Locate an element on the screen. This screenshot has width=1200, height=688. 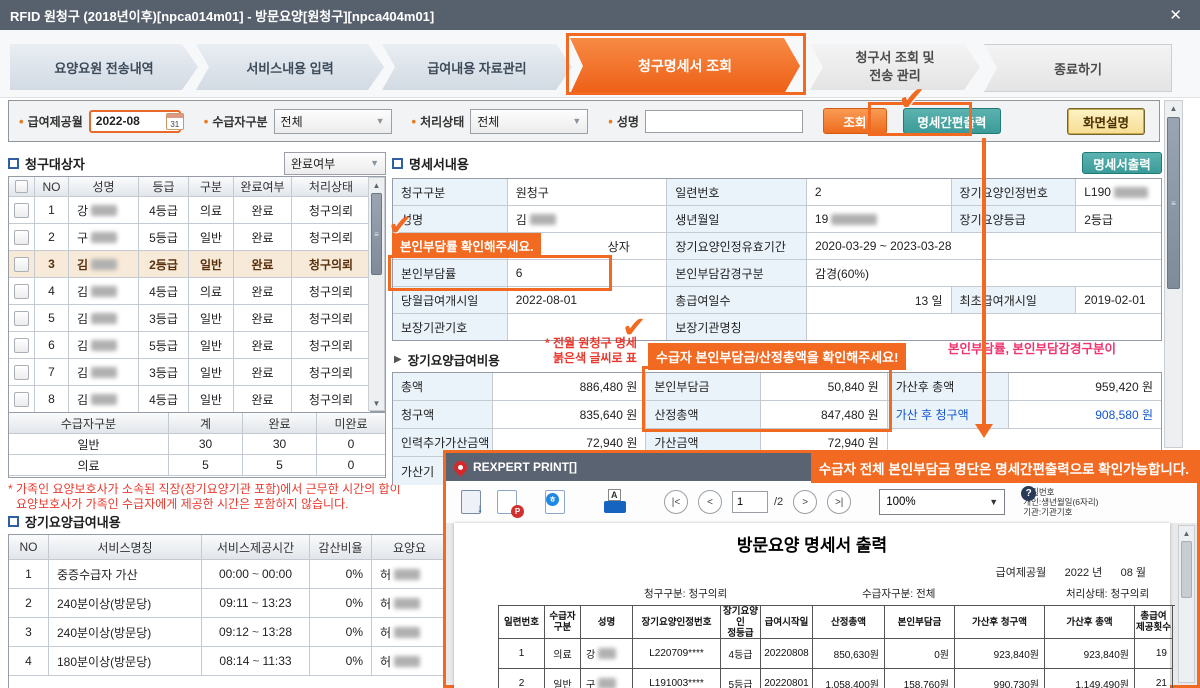
preview-scrollbar: ▲ is located at coordinates (1186, 604).